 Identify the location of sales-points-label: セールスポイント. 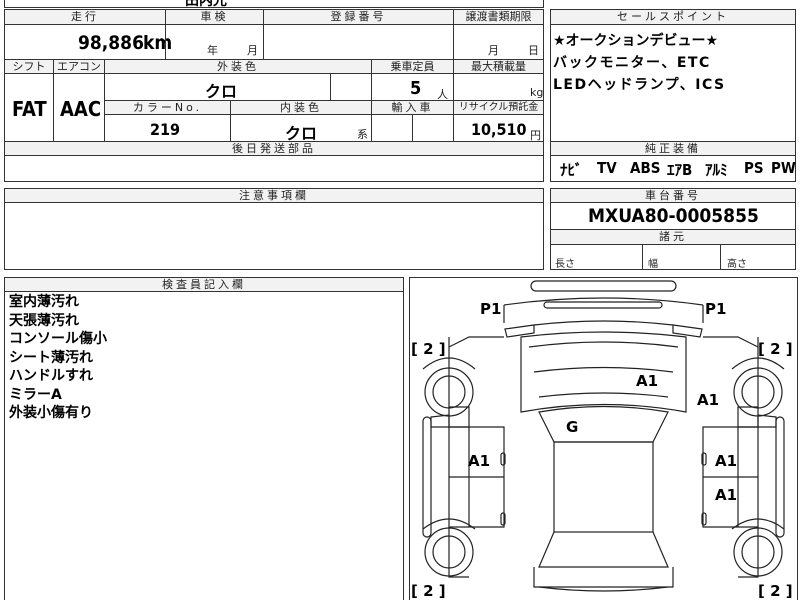
(673, 17).